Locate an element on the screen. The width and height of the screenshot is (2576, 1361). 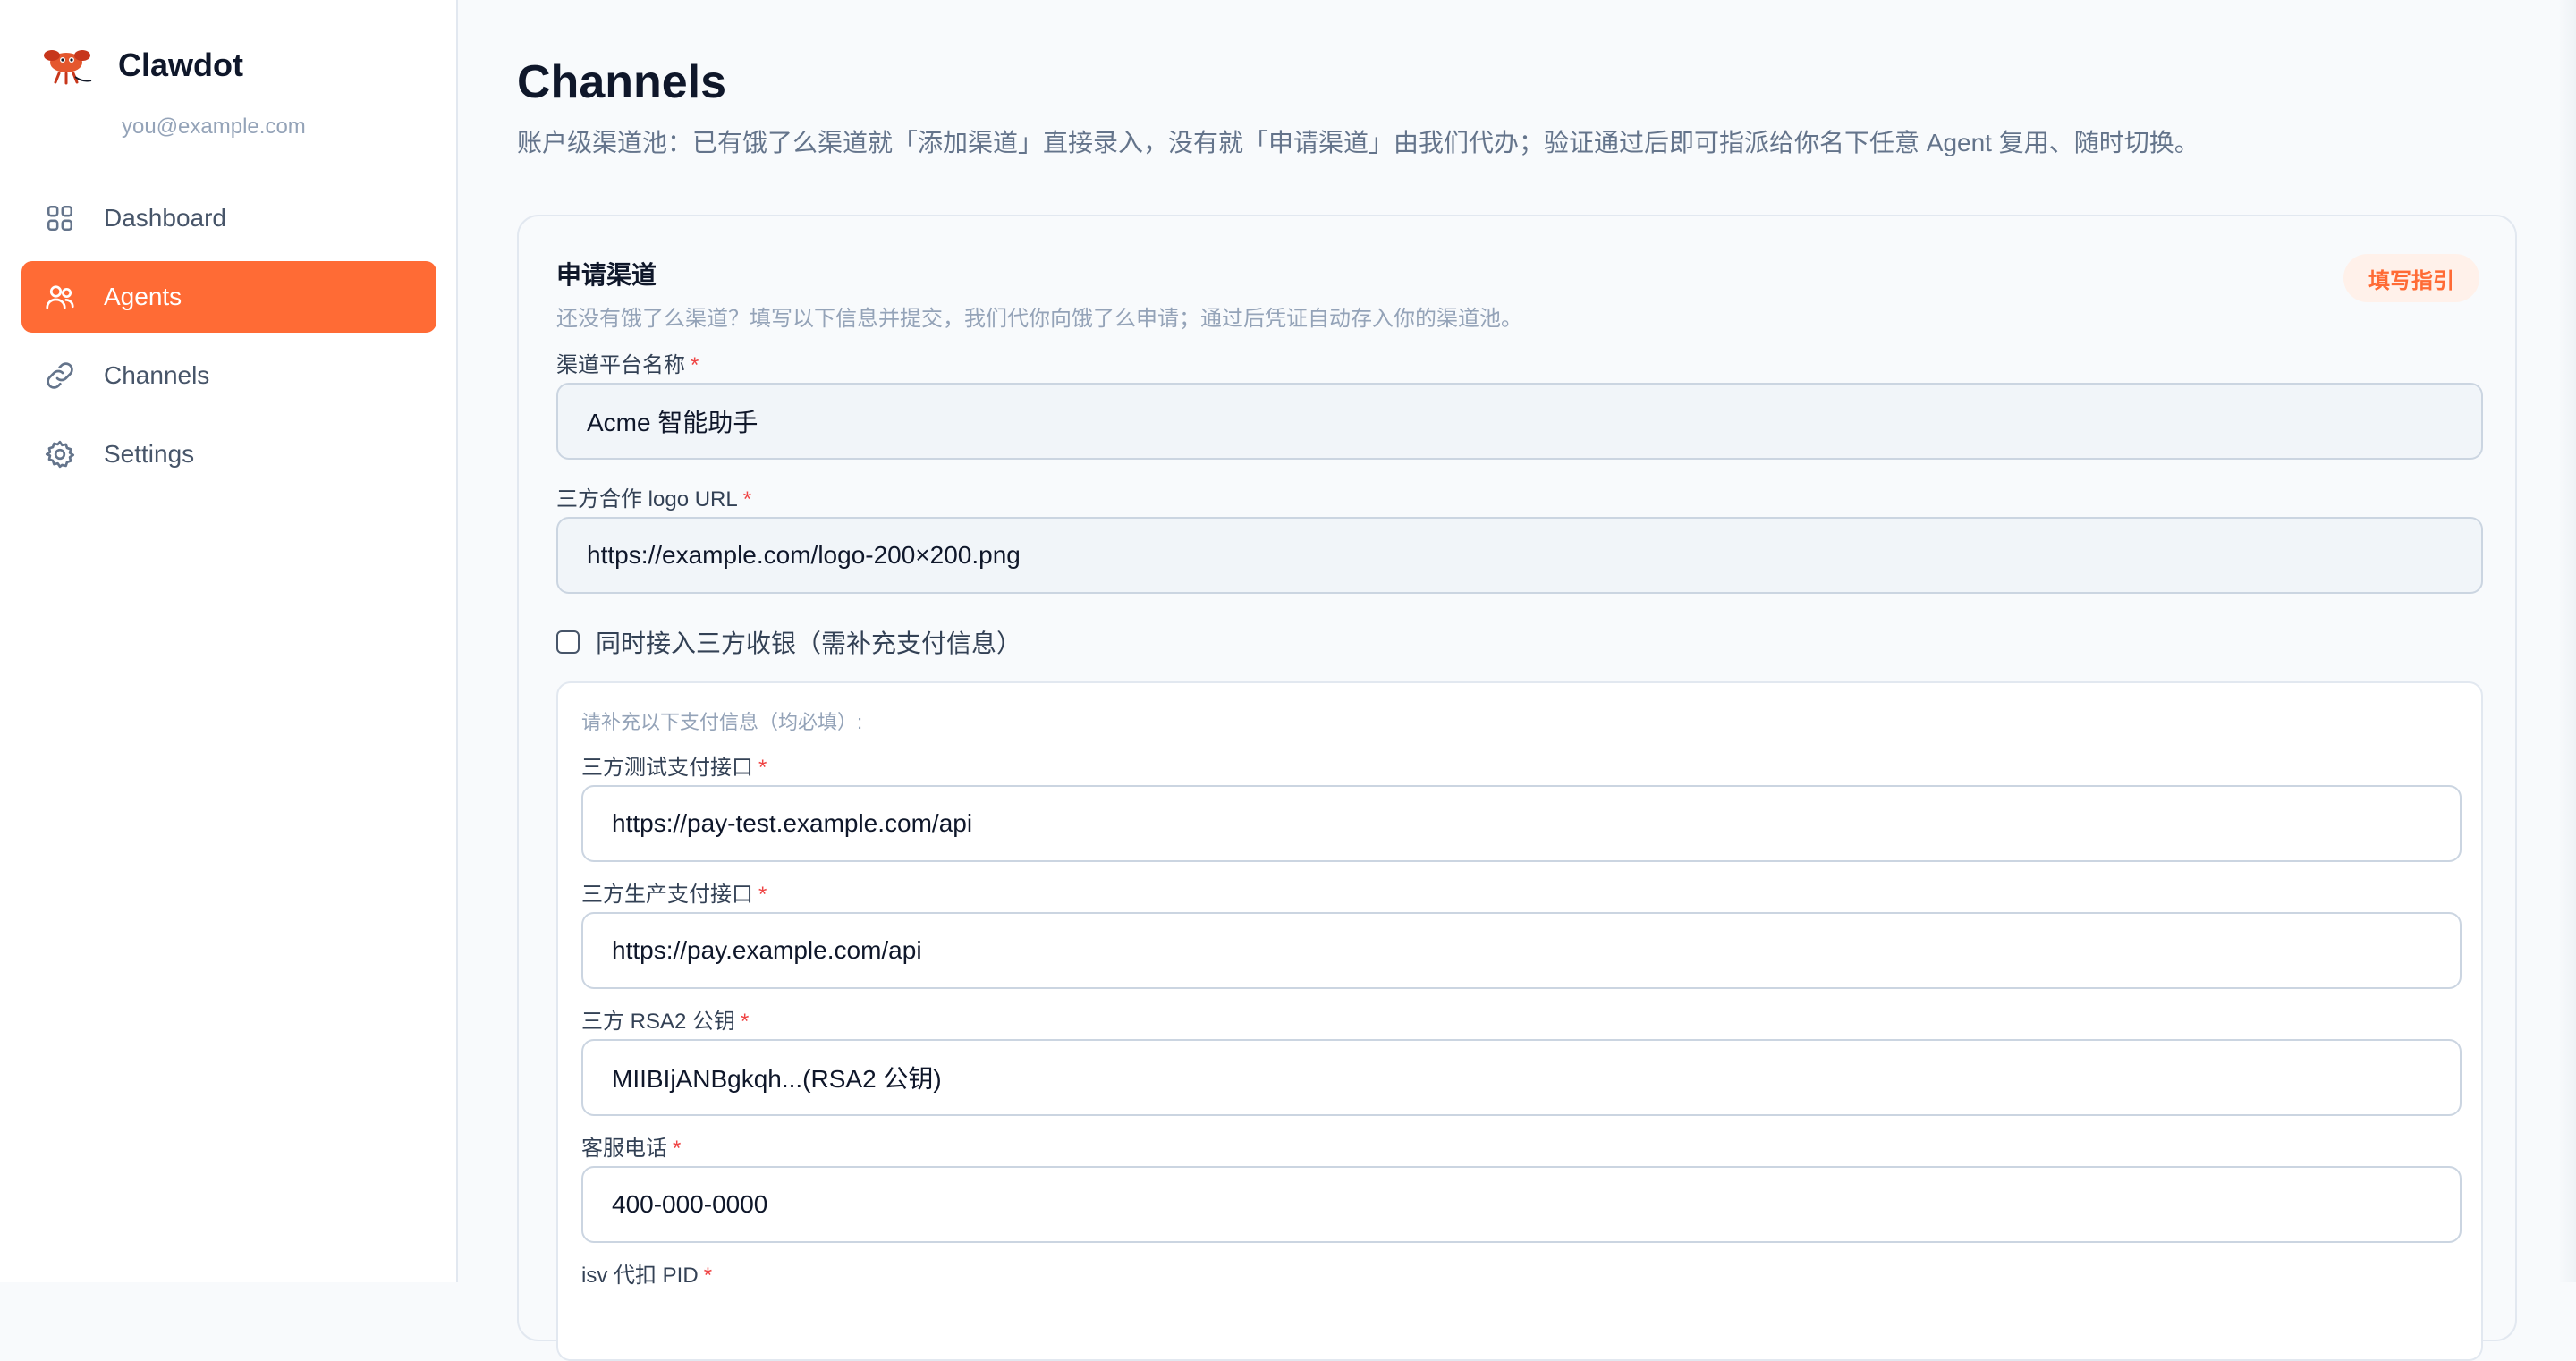
users-icon is located at coordinates (60, 297).